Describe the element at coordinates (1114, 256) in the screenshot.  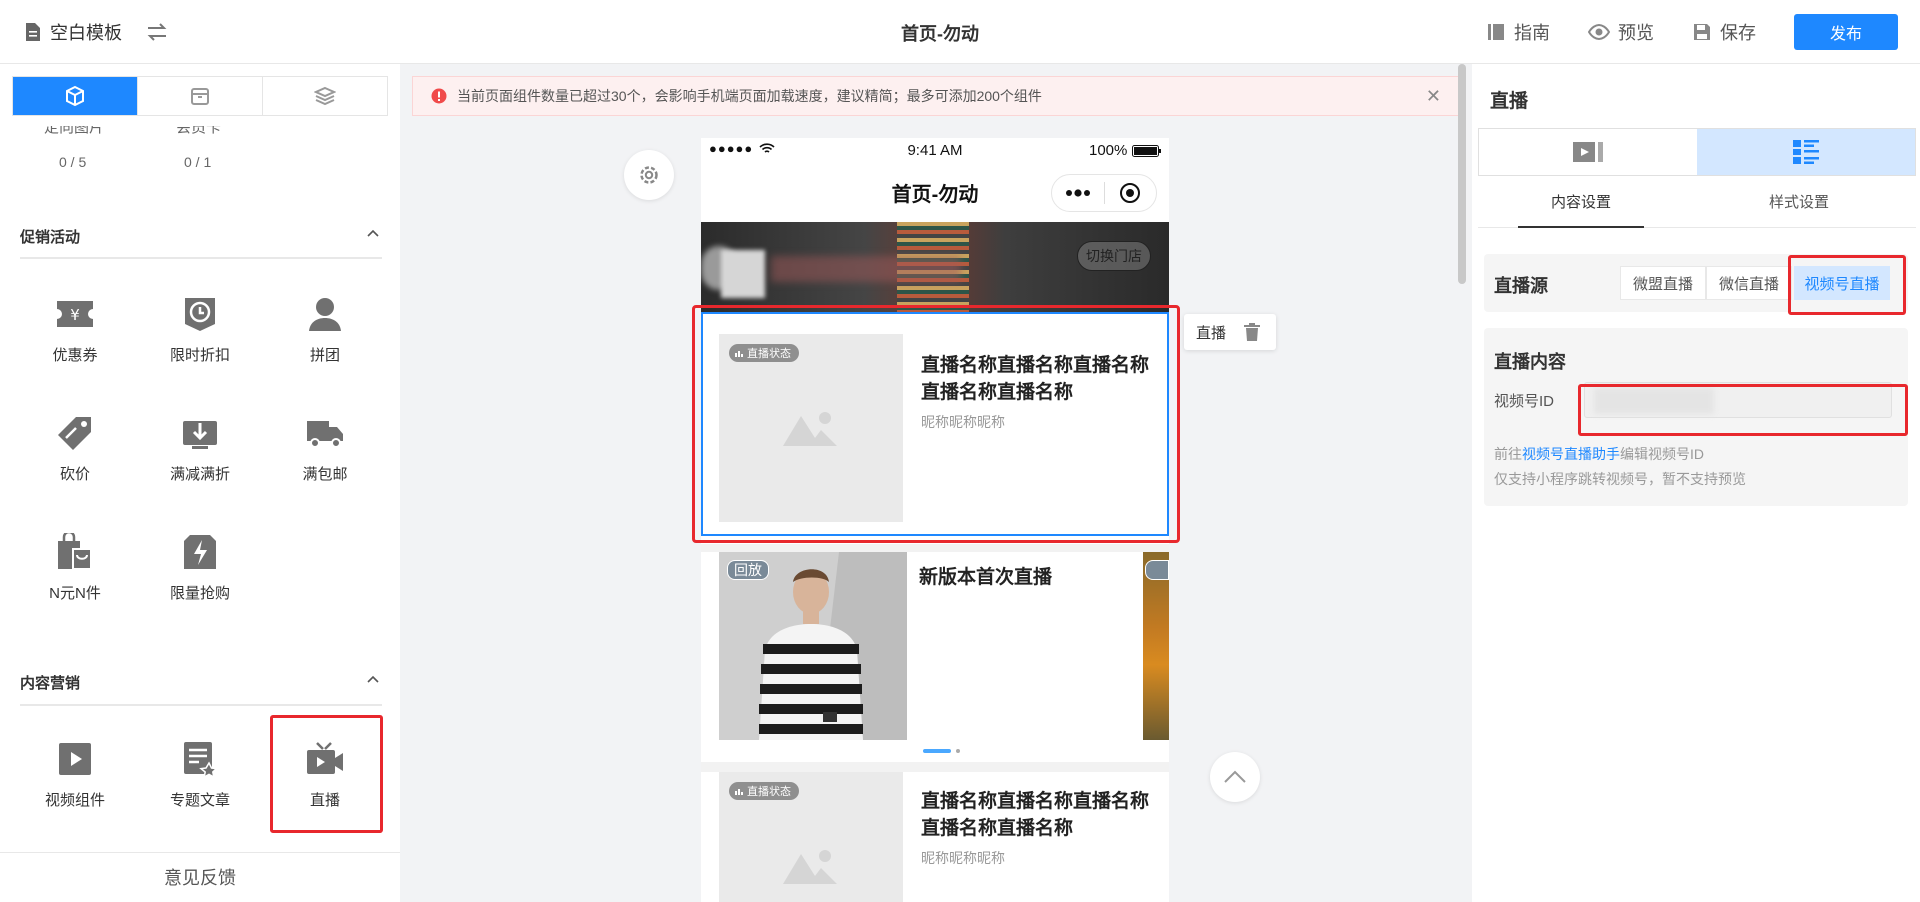
I see `switch-store-button: 切换门店` at that location.